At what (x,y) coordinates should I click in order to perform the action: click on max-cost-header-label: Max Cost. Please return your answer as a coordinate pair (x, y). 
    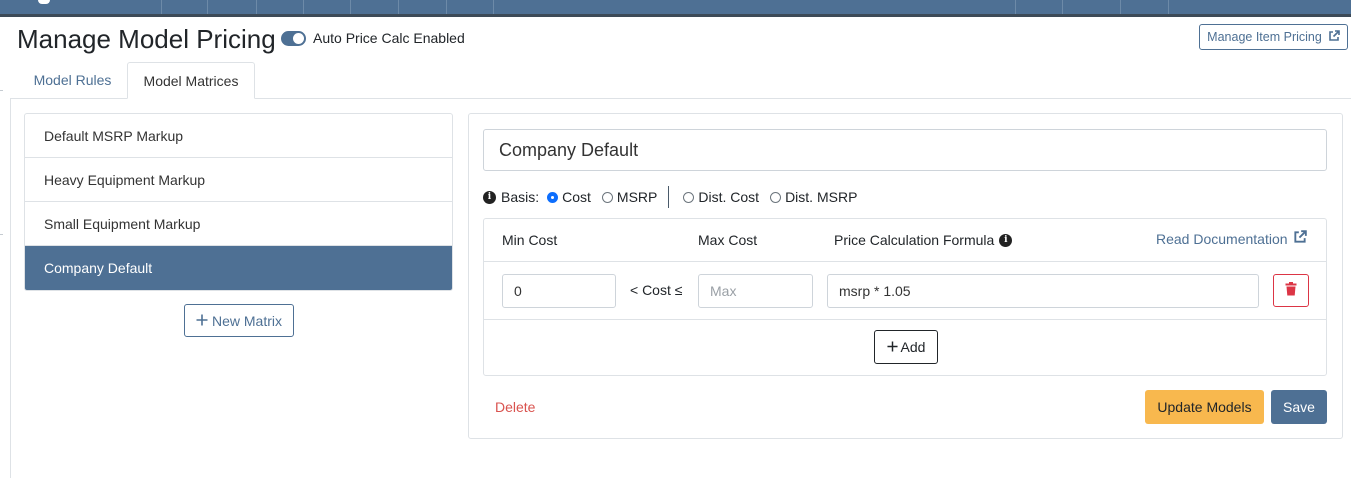
    Looking at the image, I should click on (728, 240).